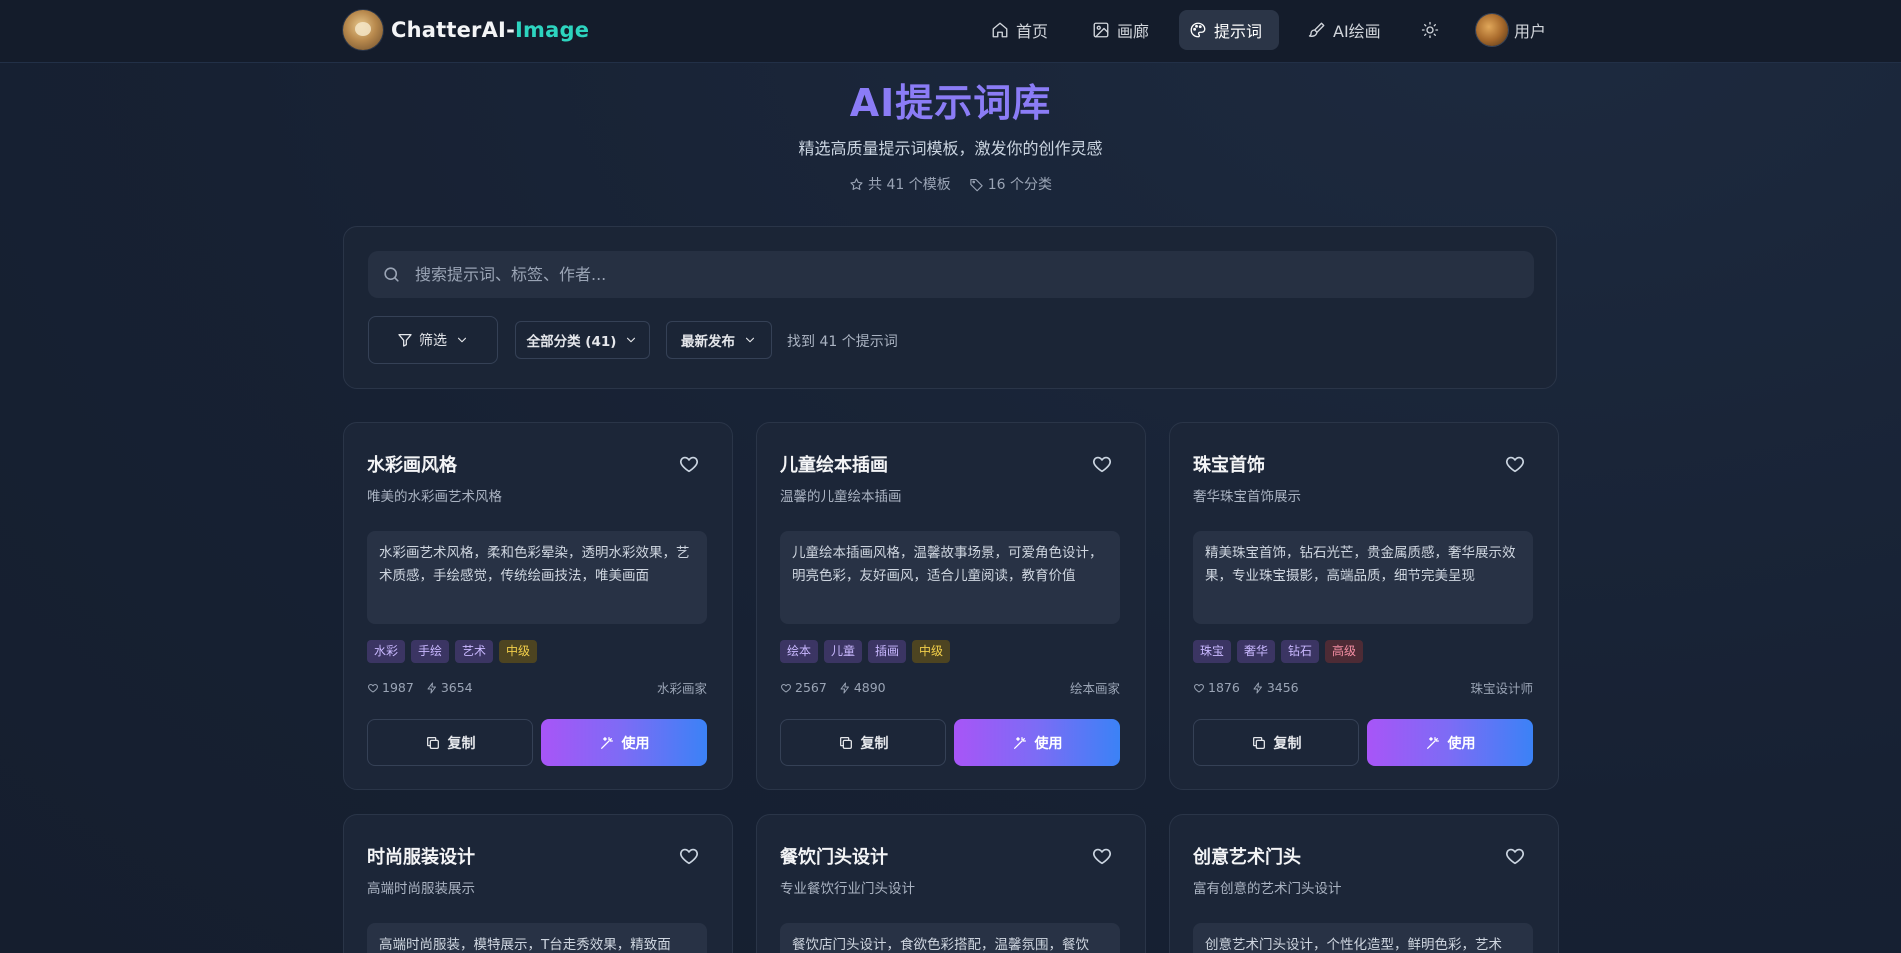 Image resolution: width=1901 pixels, height=953 pixels. I want to click on category-select: 全部分类 (41), so click(582, 340).